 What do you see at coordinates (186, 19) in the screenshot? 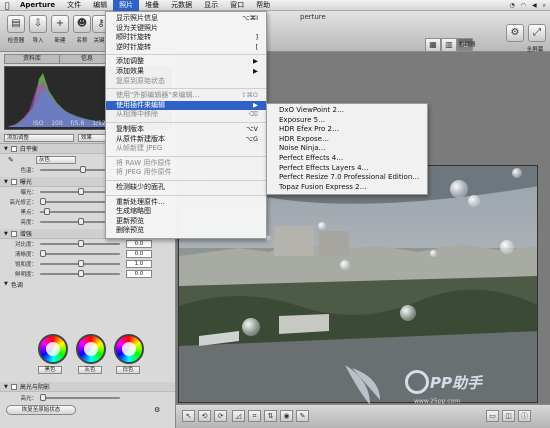
I see `menu-item: 显示照片信息 ⌥⌘I` at bounding box center [186, 19].